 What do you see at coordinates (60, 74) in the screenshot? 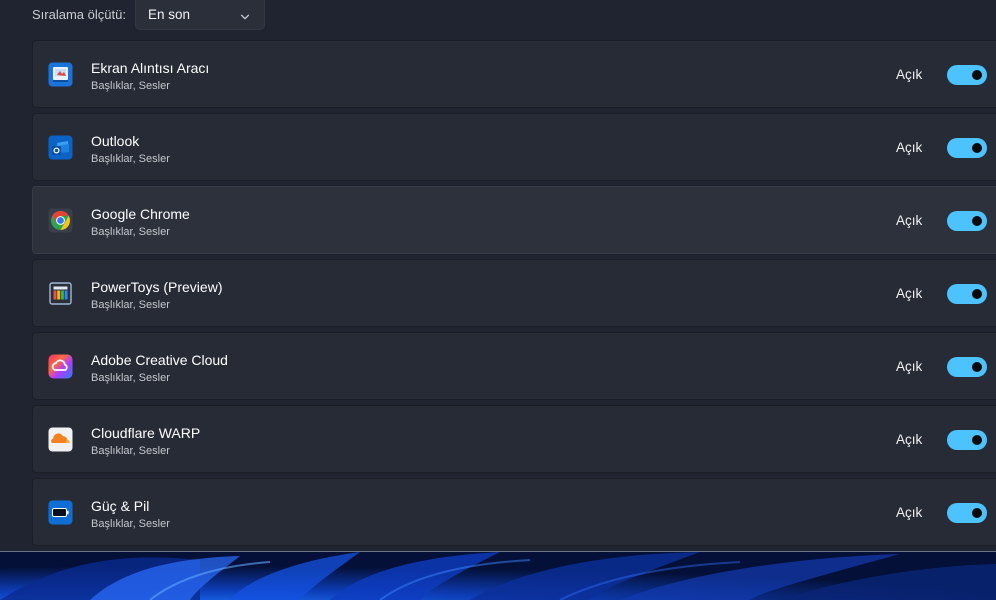
I see `snipping-tool-icon` at bounding box center [60, 74].